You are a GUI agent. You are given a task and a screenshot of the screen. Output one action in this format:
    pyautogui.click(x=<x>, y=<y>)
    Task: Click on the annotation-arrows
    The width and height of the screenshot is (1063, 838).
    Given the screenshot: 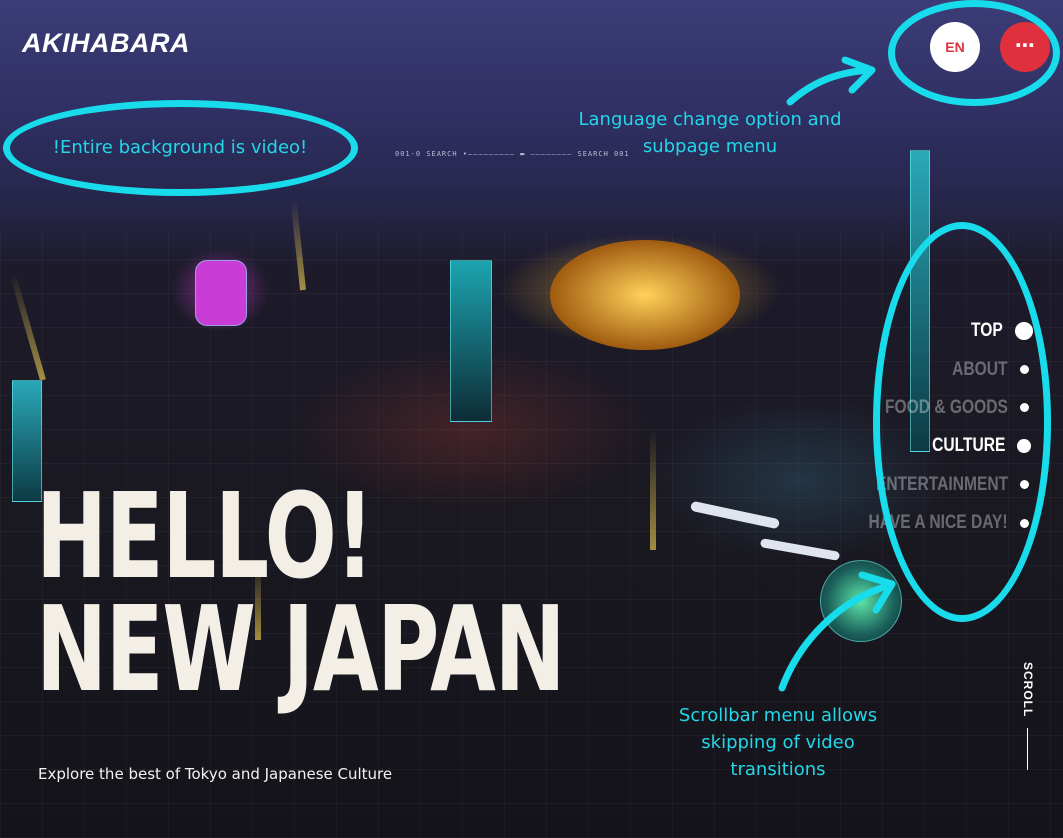 What is the action you would take?
    pyautogui.click(x=837, y=374)
    